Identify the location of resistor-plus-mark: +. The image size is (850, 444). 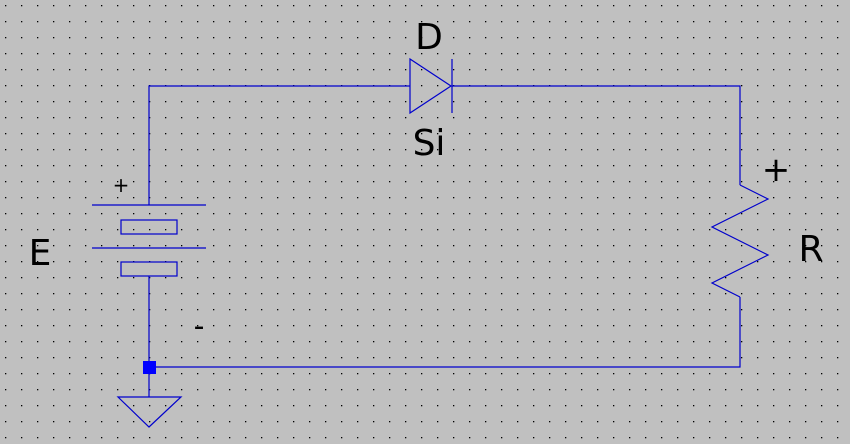
(776, 170).